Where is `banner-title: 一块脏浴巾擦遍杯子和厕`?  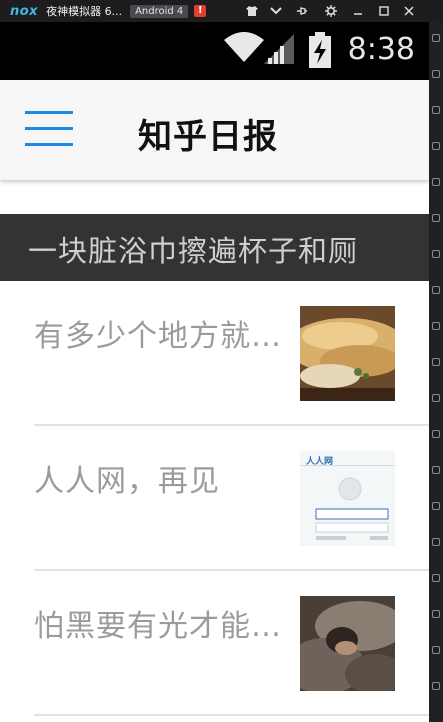 banner-title: 一块脏浴巾擦遍杯子和厕 is located at coordinates (193, 251).